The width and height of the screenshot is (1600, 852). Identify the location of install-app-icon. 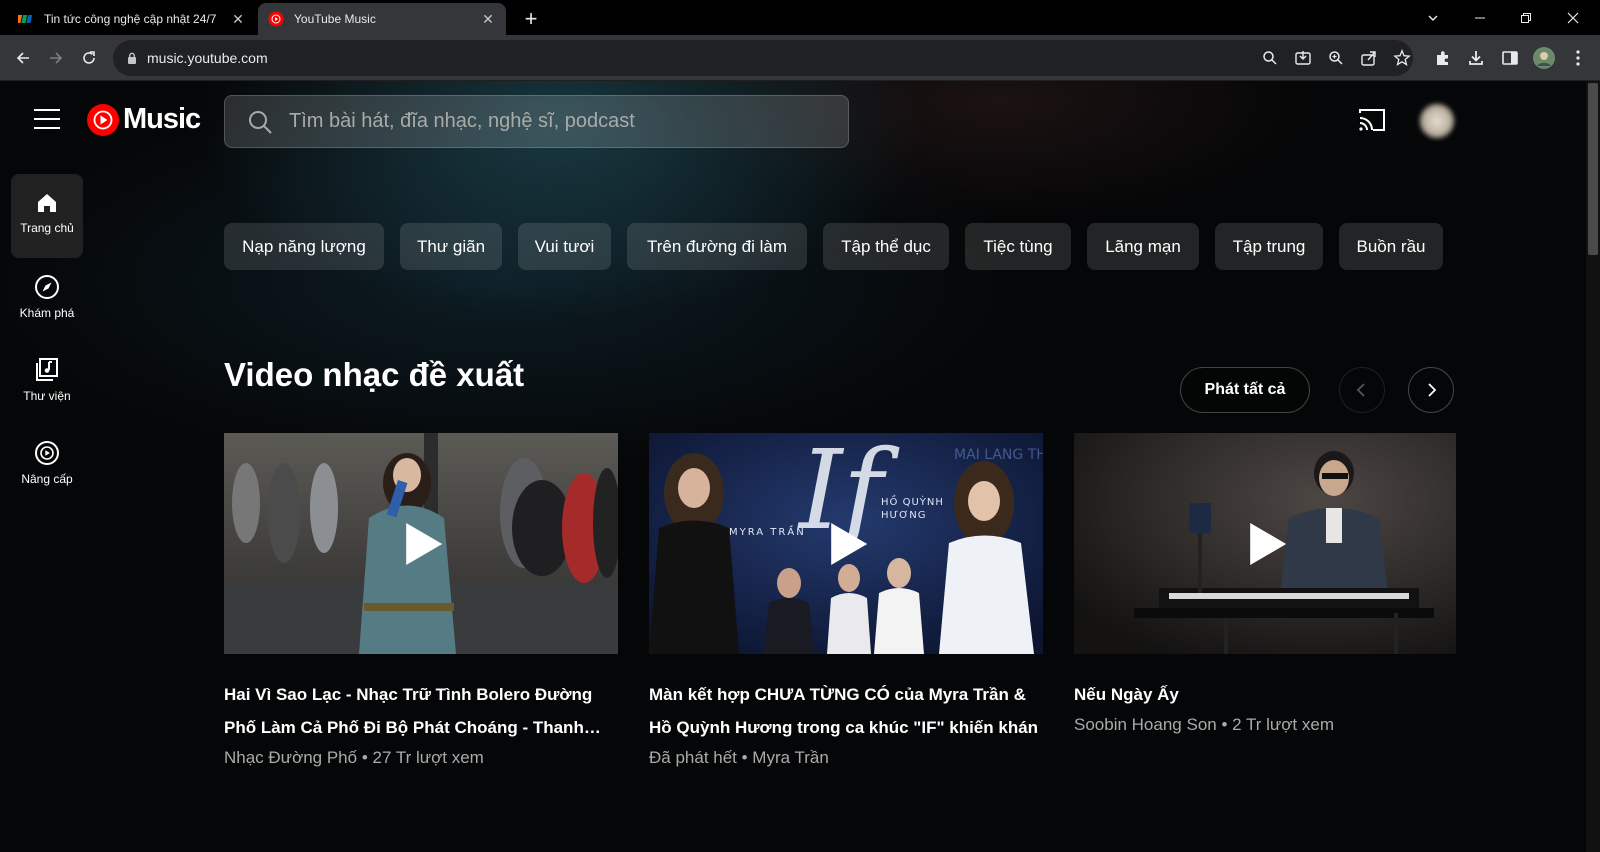
(1303, 58).